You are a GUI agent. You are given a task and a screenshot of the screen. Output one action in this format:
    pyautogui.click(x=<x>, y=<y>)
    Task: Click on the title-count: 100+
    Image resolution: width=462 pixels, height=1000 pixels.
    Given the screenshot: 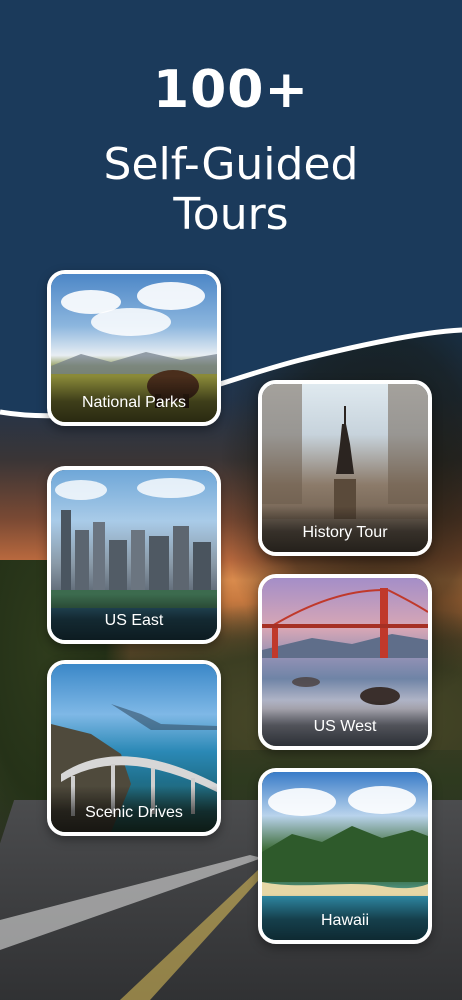 What is the action you would take?
    pyautogui.click(x=231, y=90)
    